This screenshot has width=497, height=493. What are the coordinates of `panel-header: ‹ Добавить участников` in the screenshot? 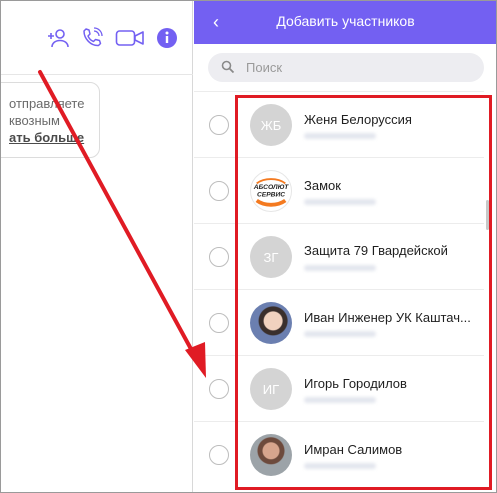 It's located at (345, 22).